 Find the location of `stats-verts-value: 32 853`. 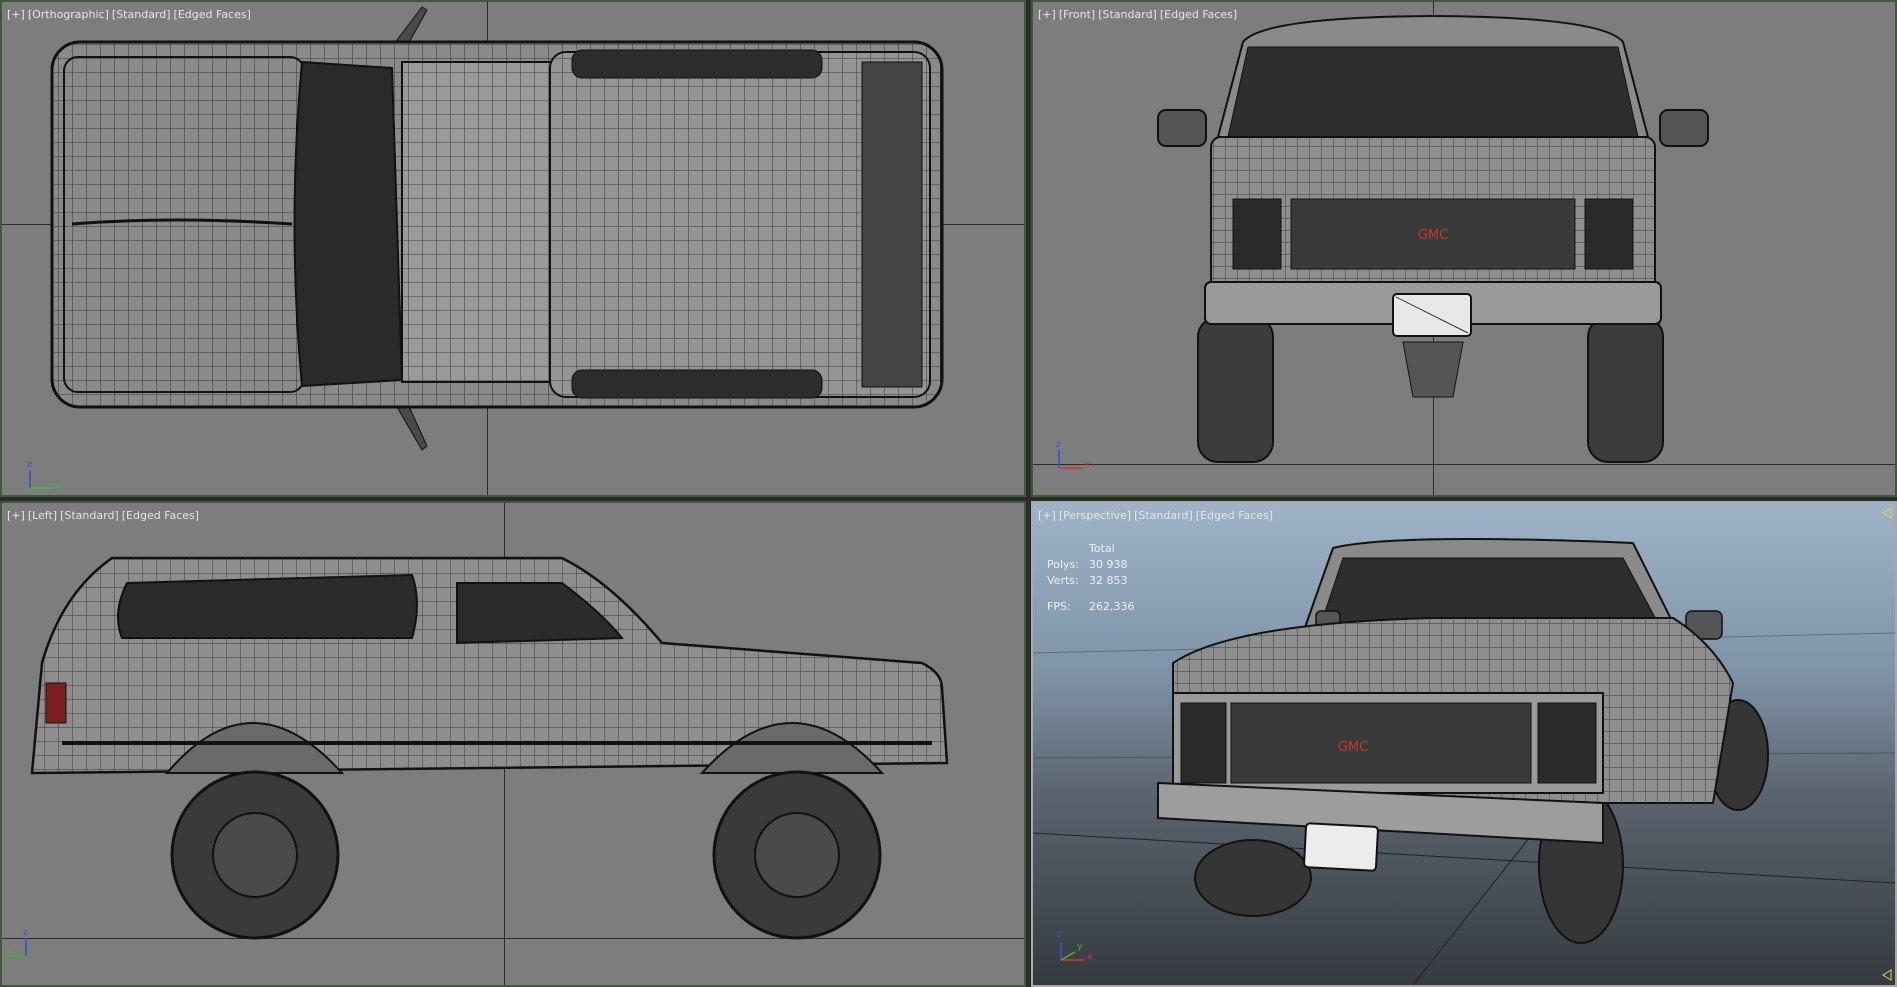

stats-verts-value: 32 853 is located at coordinates (1108, 580).